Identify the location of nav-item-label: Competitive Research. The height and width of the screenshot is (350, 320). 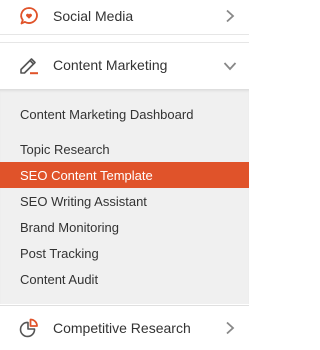
(122, 328).